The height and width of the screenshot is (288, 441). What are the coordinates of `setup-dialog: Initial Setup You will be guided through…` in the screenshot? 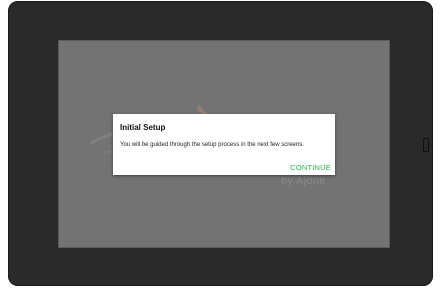 It's located at (224, 144).